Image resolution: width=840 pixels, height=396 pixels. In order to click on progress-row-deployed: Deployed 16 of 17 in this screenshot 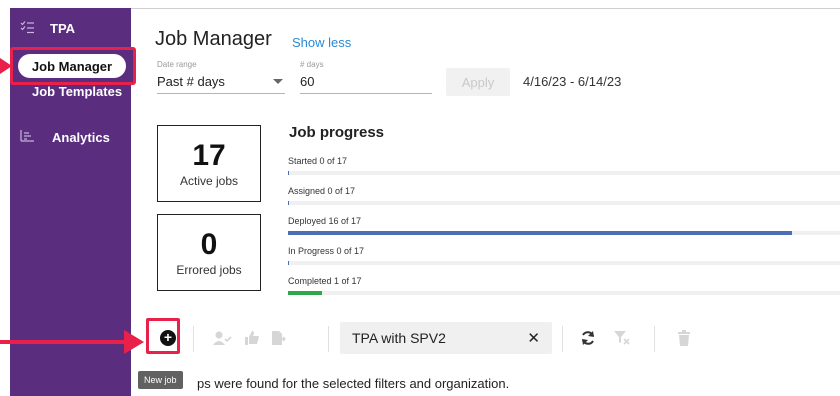, I will do `click(564, 229)`.